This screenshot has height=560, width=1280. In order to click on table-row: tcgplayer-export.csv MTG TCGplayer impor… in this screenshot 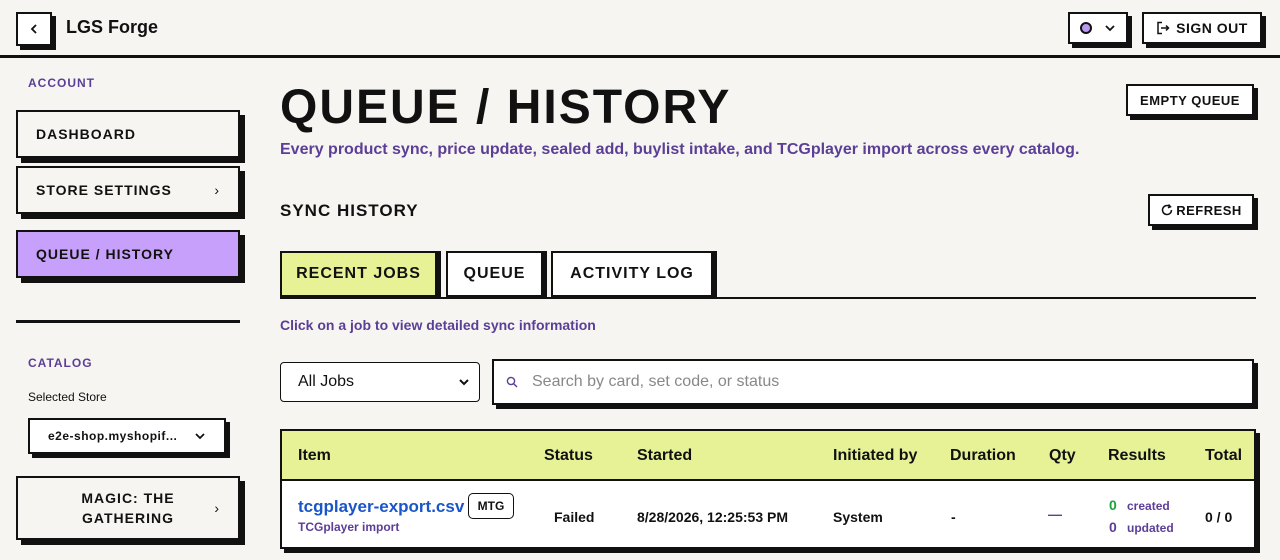, I will do `click(768, 515)`.